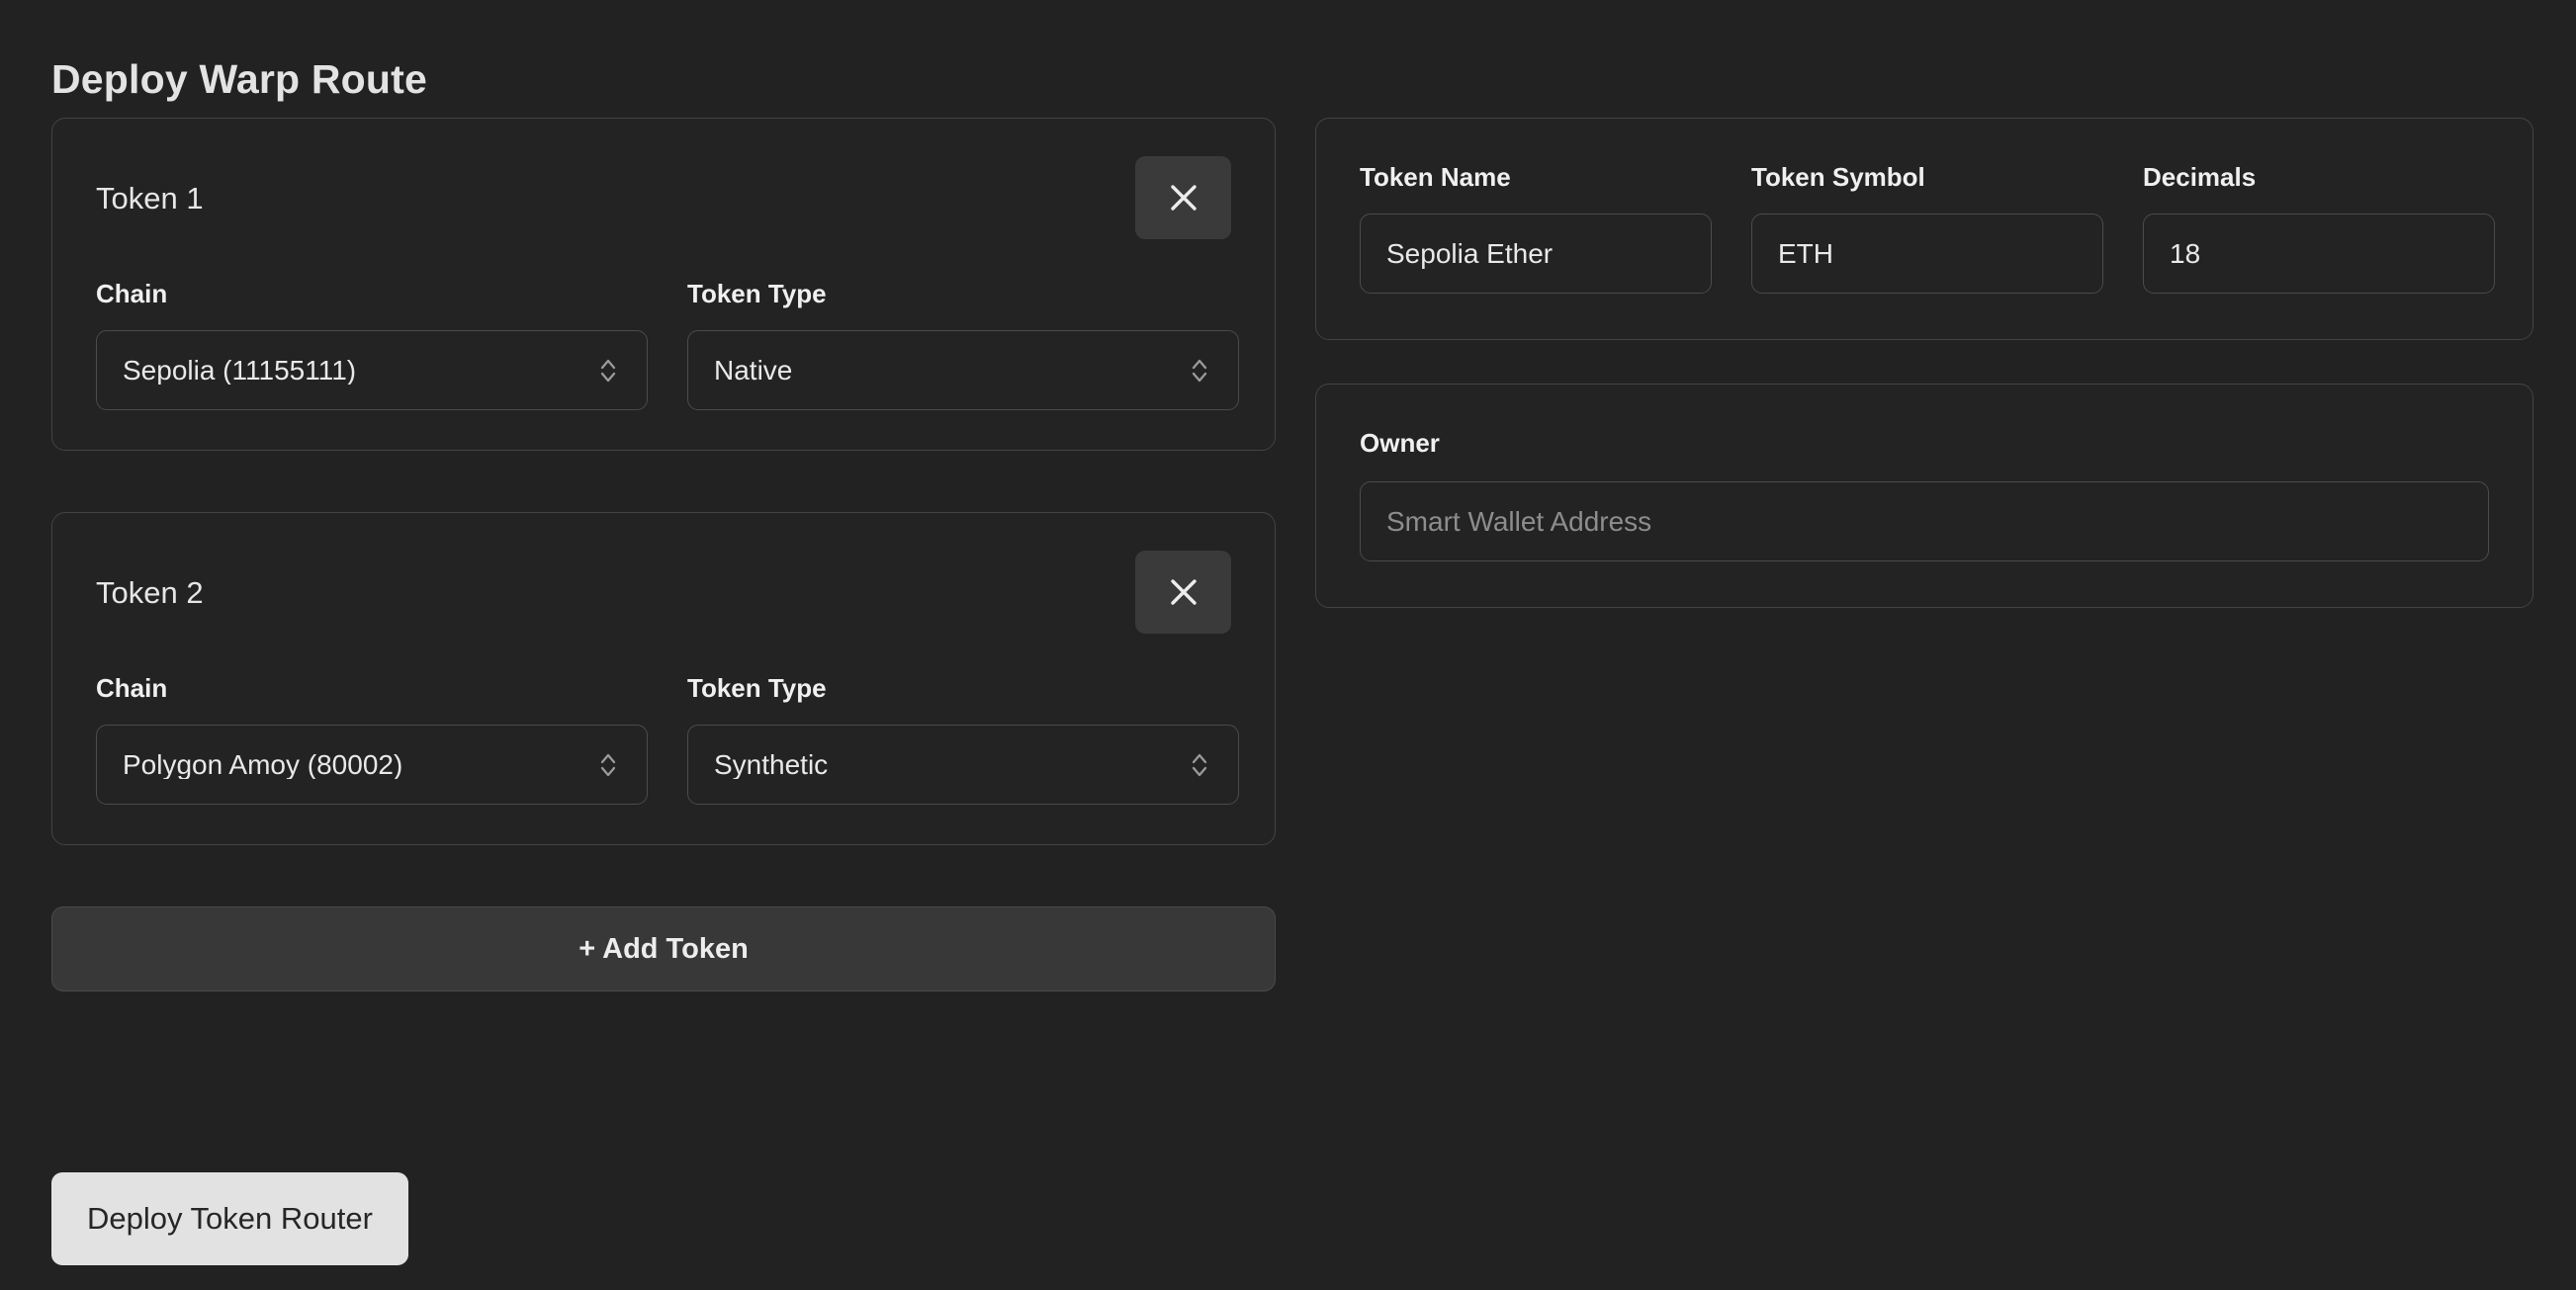 This screenshot has height=1290, width=2576. I want to click on token-card-title: Token 2, so click(150, 592).